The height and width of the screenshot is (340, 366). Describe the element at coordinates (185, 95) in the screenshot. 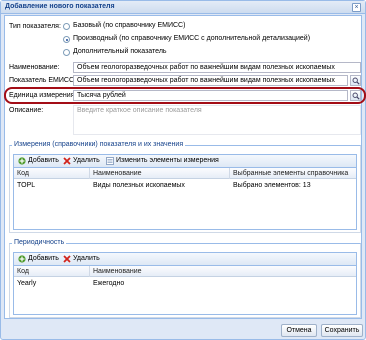

I see `unit-highlight-frame` at that location.